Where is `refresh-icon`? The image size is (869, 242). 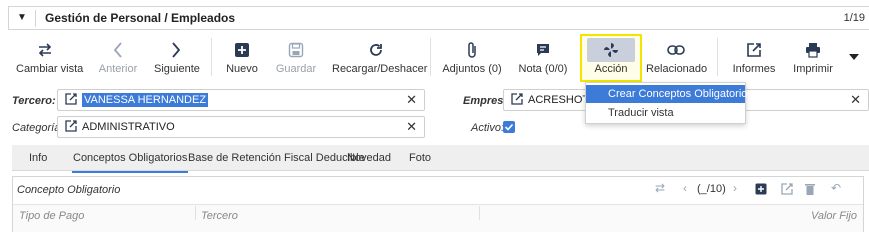
refresh-icon is located at coordinates (376, 50).